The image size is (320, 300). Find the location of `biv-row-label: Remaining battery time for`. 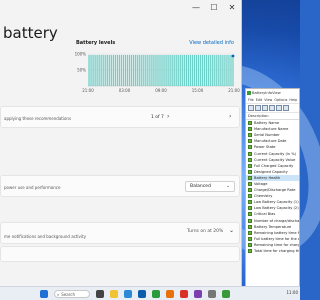

biv-row-label: Remaining battery time for is located at coordinates (276, 232).